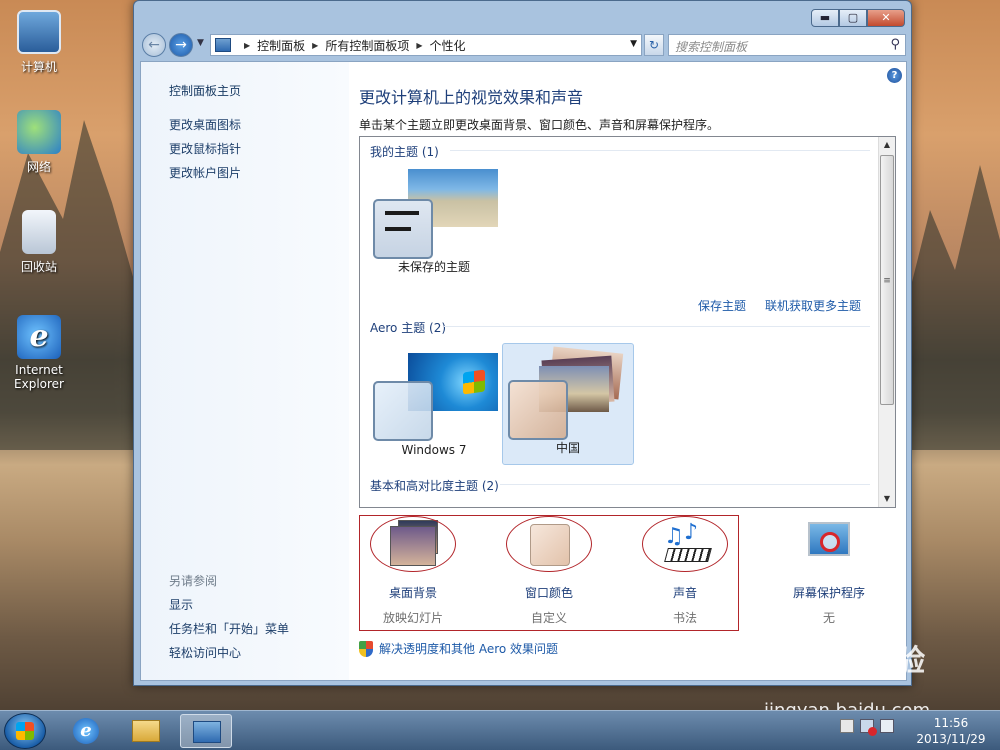 The height and width of the screenshot is (750, 1000). Describe the element at coordinates (787, 45) in the screenshot. I see `search-input: 搜索控制面板 ⚲` at that location.